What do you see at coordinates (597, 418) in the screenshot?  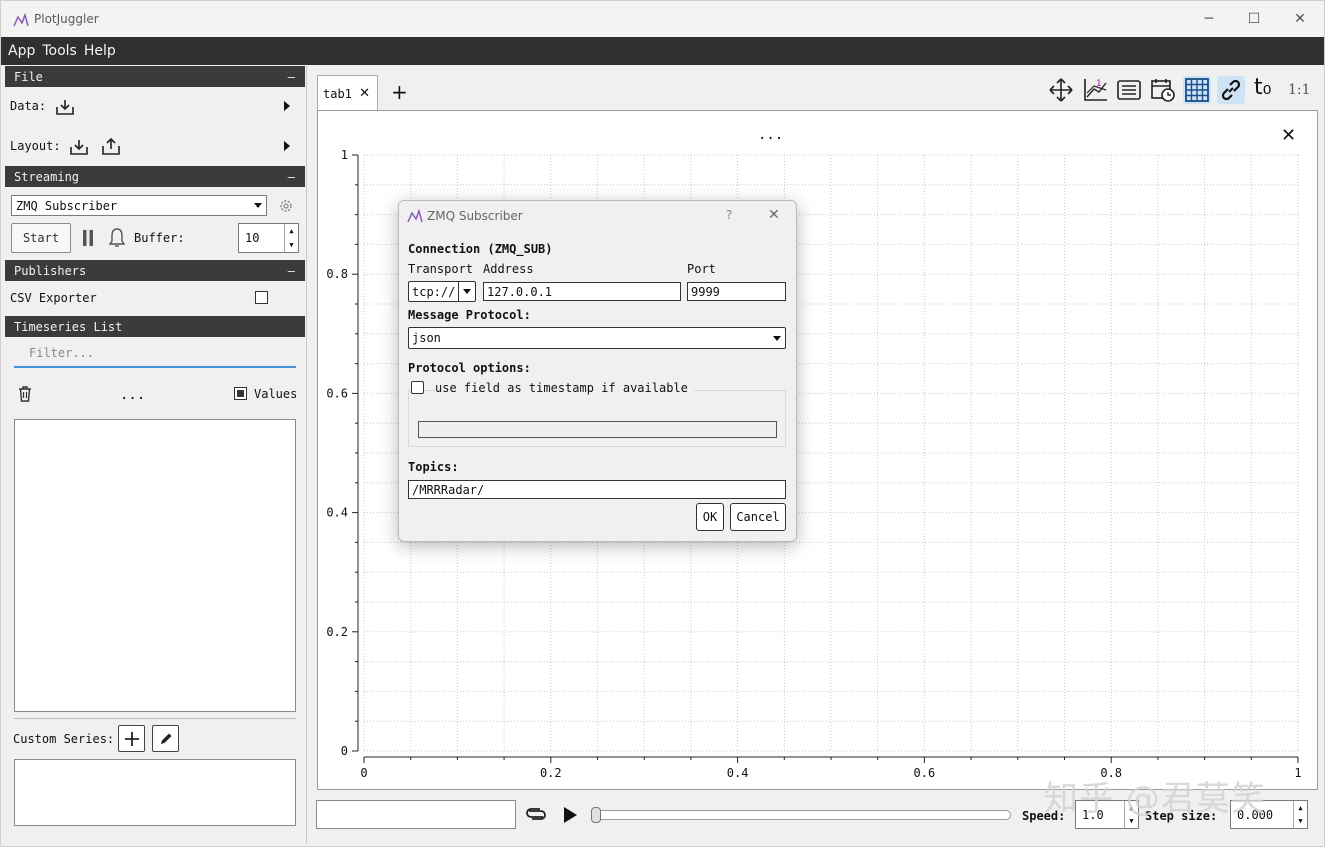 I see `protocol-options-group` at bounding box center [597, 418].